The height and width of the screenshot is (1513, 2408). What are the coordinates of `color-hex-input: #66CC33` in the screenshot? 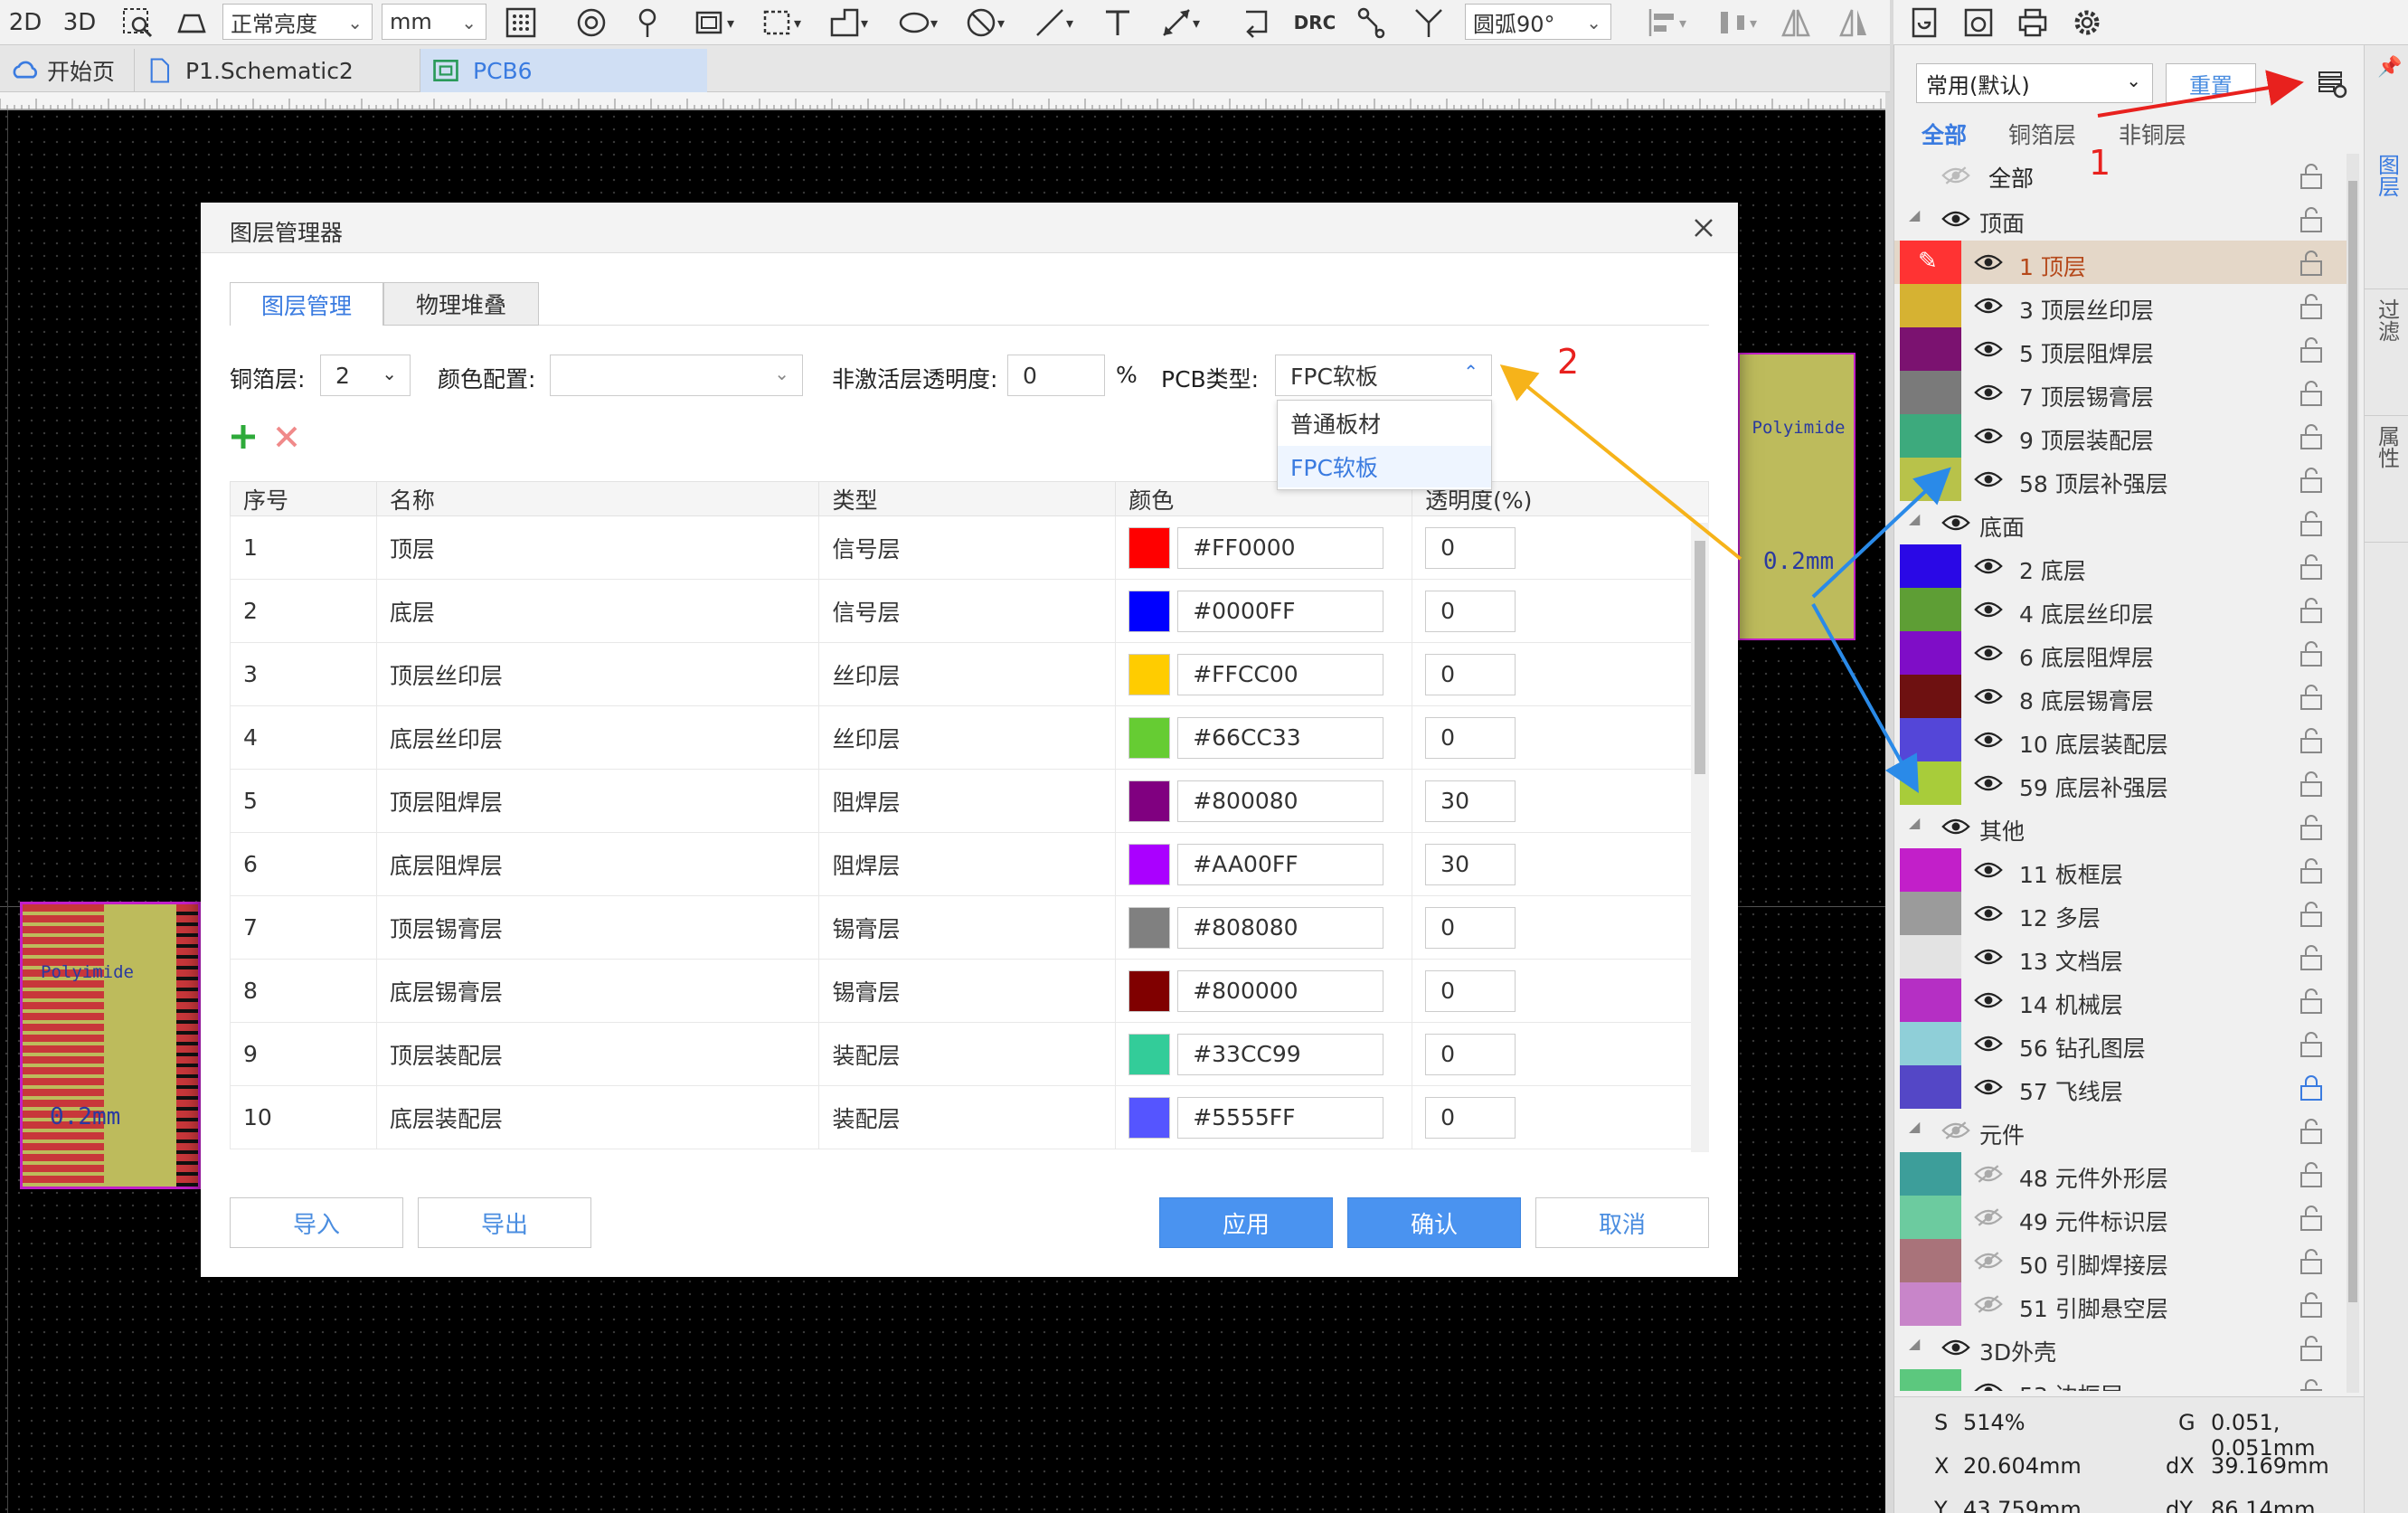 It's located at (1280, 737).